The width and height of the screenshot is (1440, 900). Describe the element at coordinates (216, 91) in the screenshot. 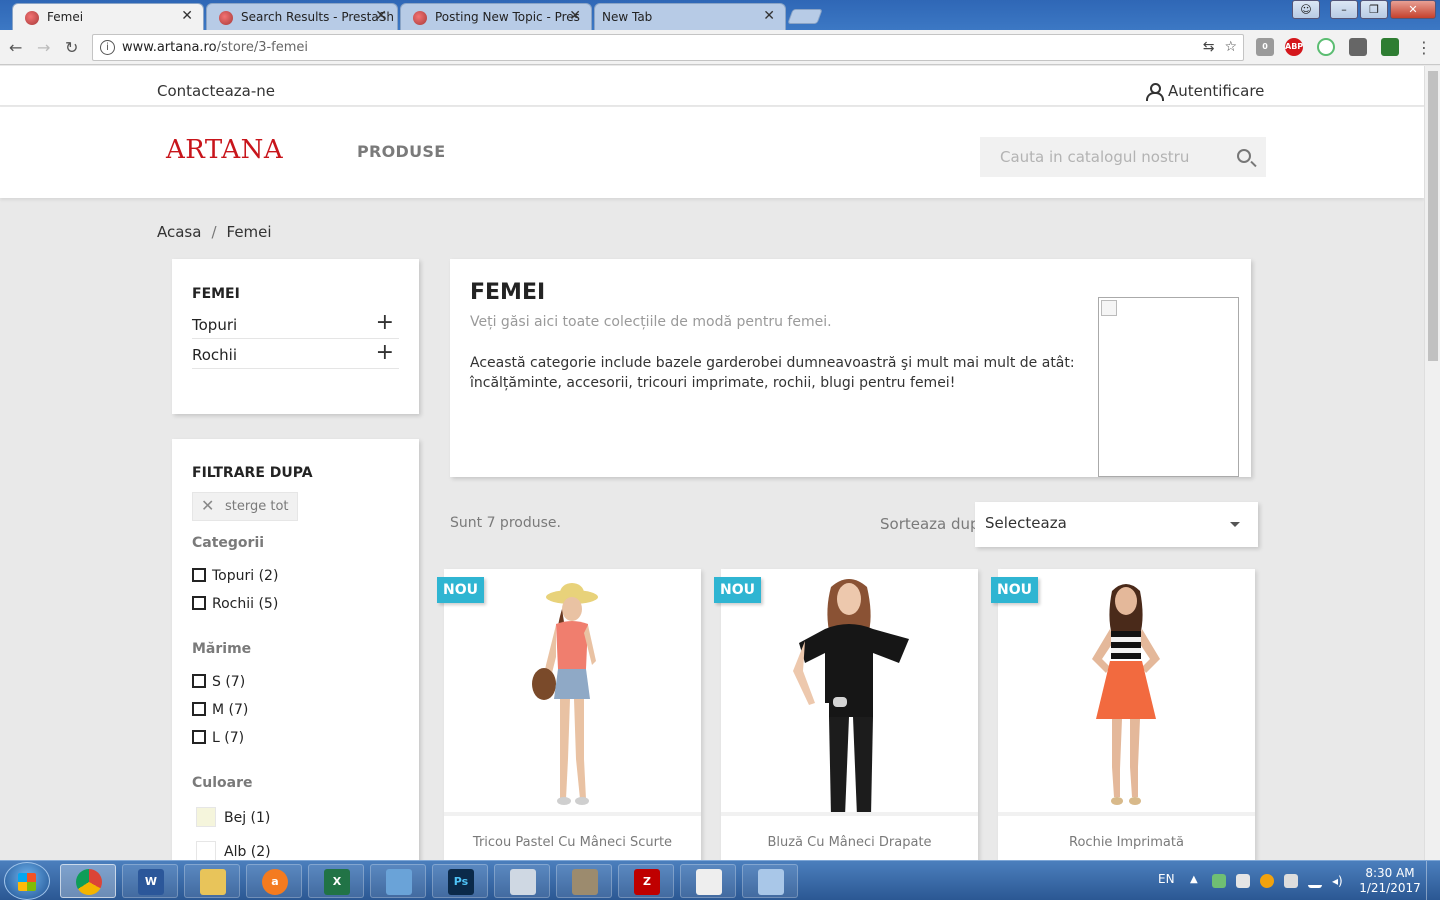

I see `contact-link: Contacteaza-ne` at that location.